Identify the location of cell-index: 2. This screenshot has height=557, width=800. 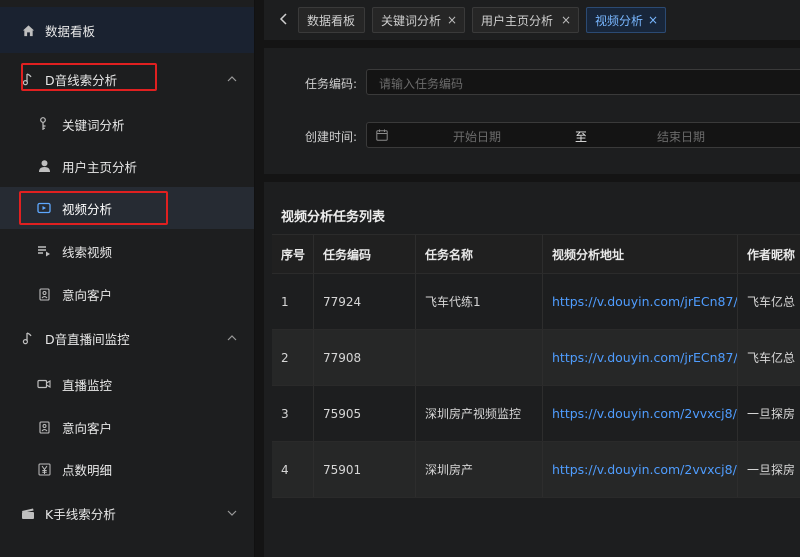
(293, 357).